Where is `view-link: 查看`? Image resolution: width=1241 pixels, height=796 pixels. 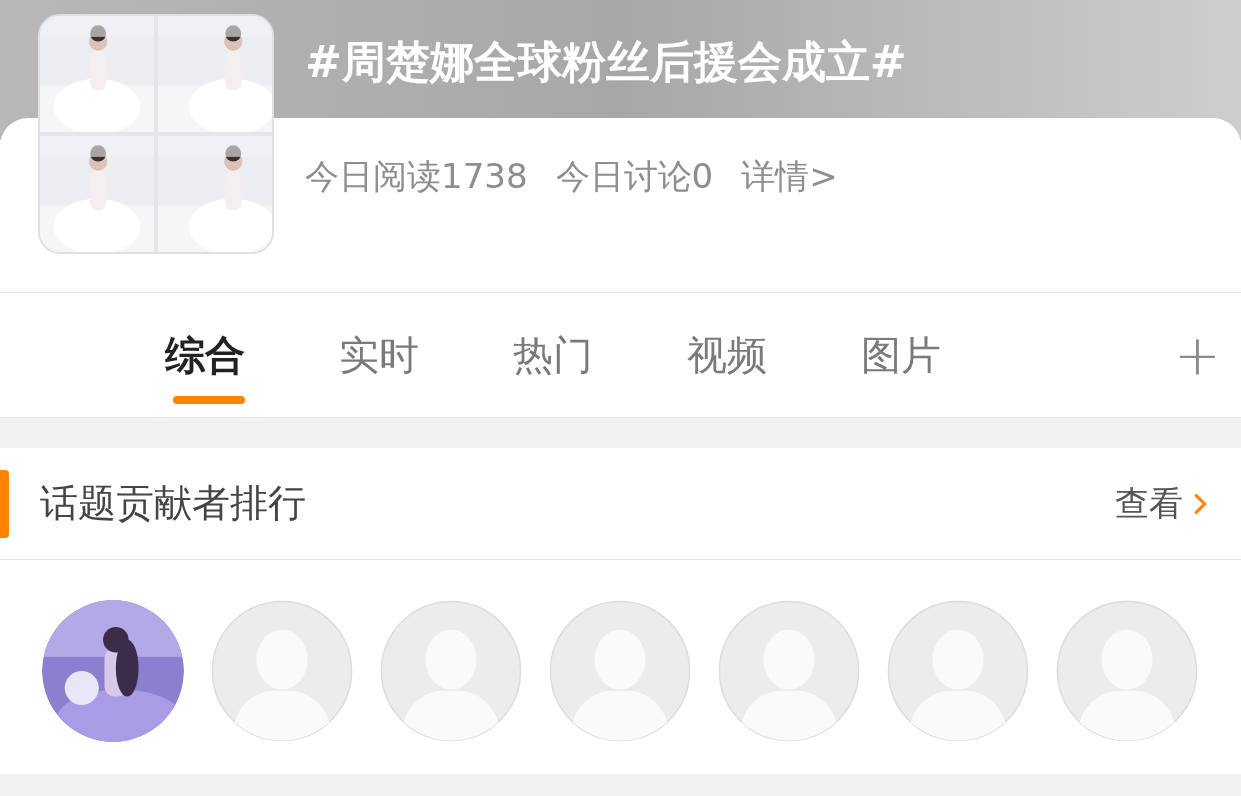
view-link: 查看 is located at coordinates (1161, 503).